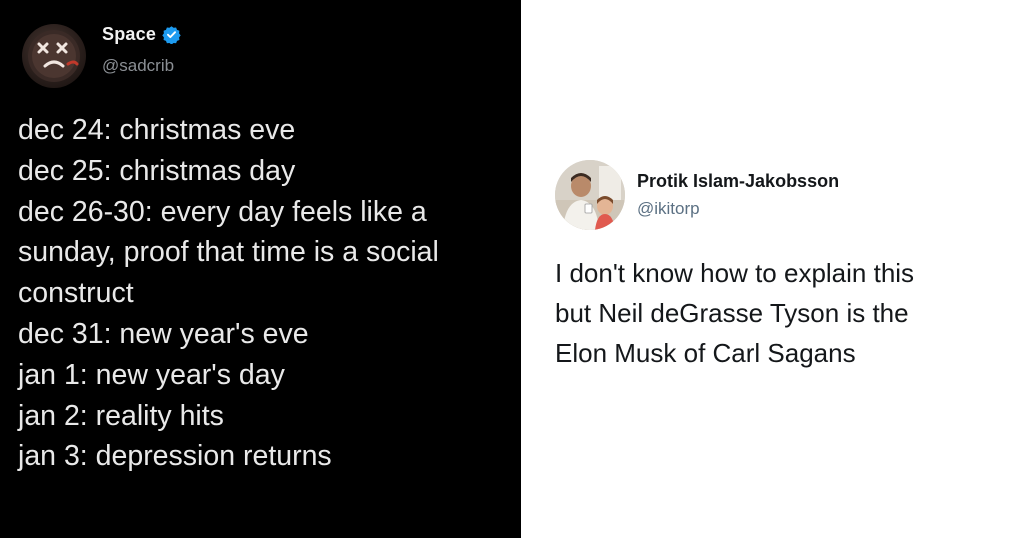 The width and height of the screenshot is (1024, 538). I want to click on right-tweet-handle: @ikitorp, so click(668, 209).